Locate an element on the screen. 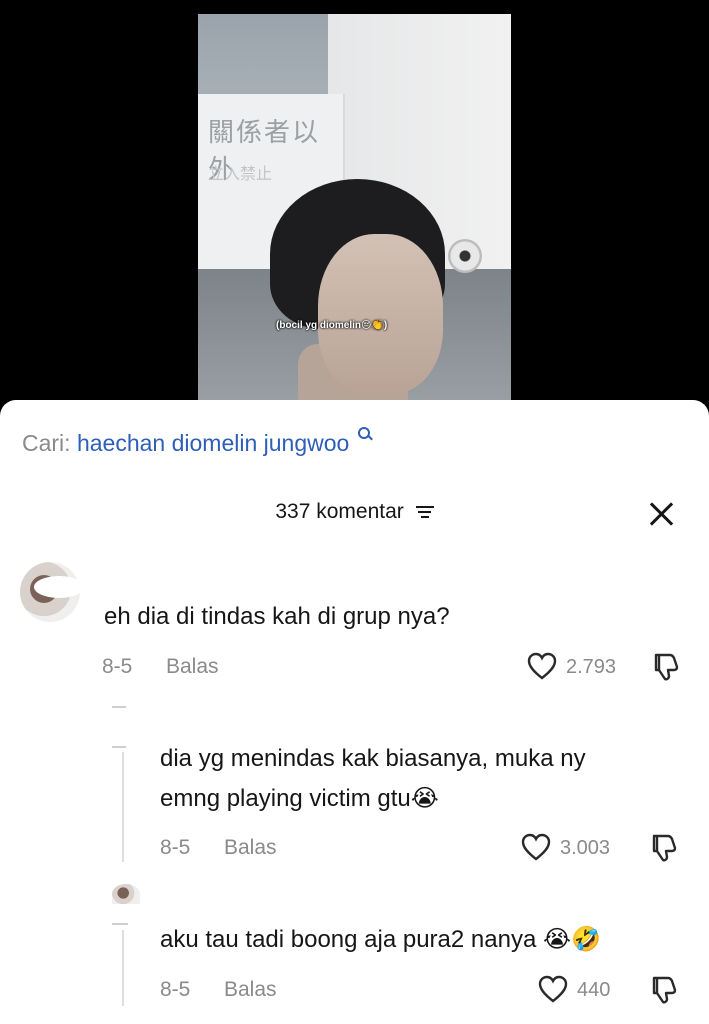 The height and width of the screenshot is (1024, 709). avatar is located at coordinates (126, 894).